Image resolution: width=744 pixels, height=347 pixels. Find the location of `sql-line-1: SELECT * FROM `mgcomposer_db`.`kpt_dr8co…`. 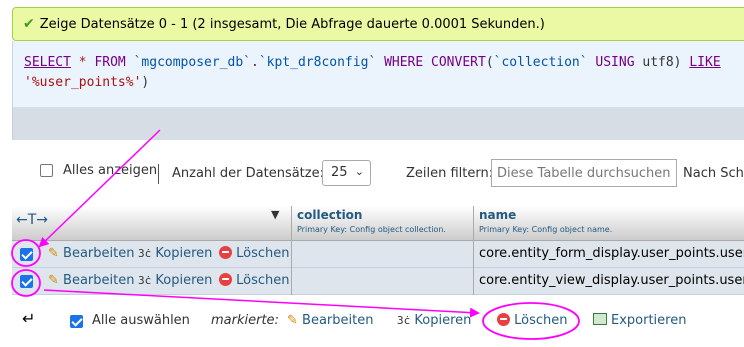

sql-line-1: SELECT * FROM `mgcomposer_db`.`kpt_dr8co… is located at coordinates (384, 63).